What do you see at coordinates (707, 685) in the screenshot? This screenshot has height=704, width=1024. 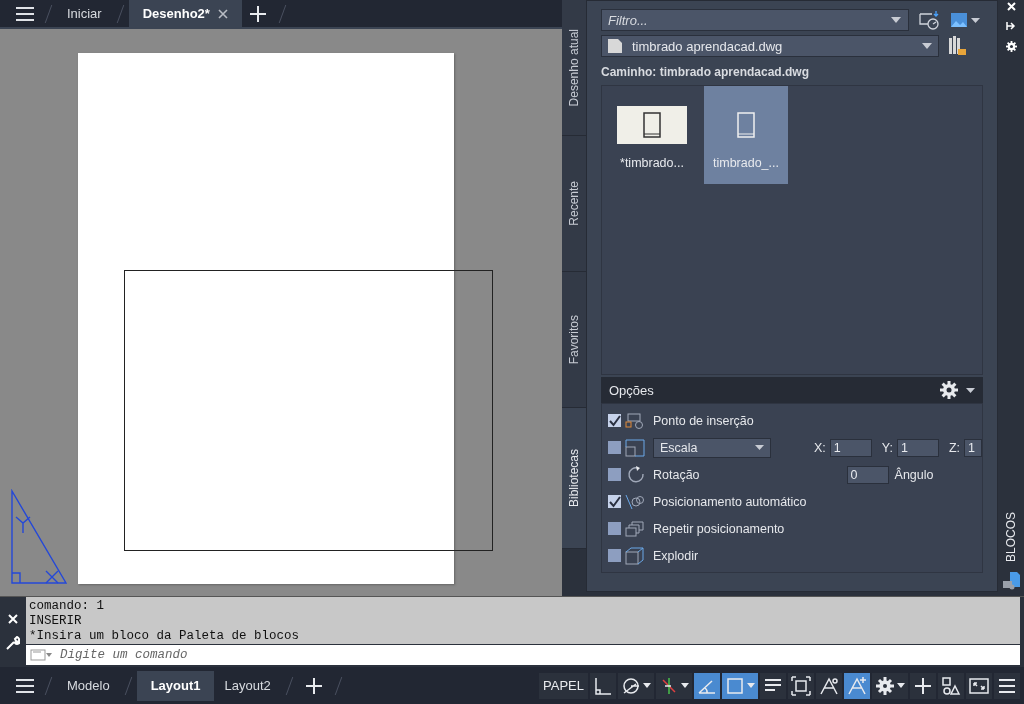 I see `angle-toggle` at bounding box center [707, 685].